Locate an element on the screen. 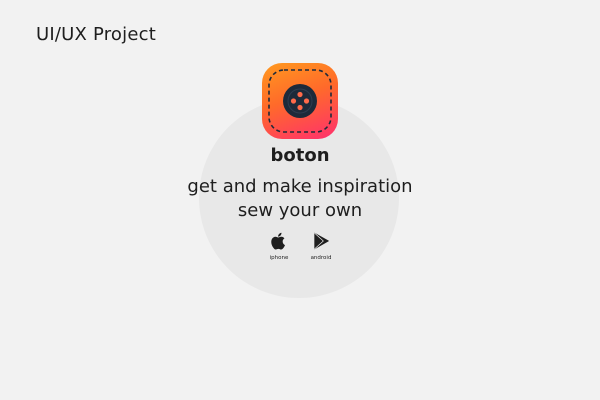  android-label: android is located at coordinates (321, 258).